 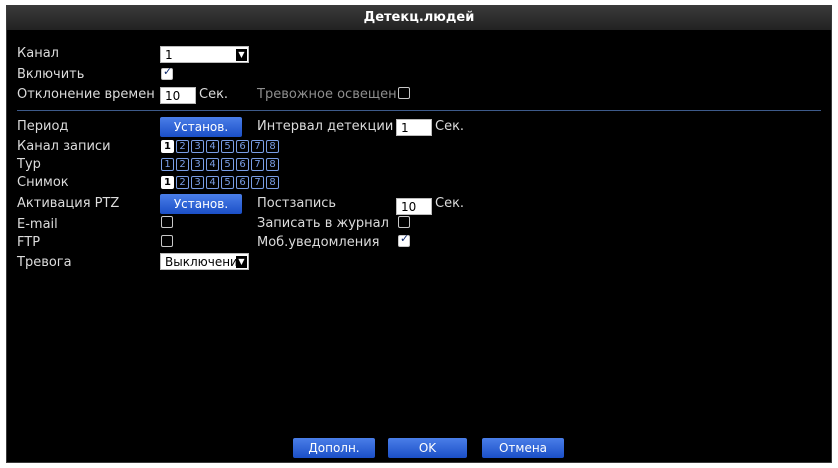 I want to click on tour-channel-2: 2, so click(x=182, y=164).